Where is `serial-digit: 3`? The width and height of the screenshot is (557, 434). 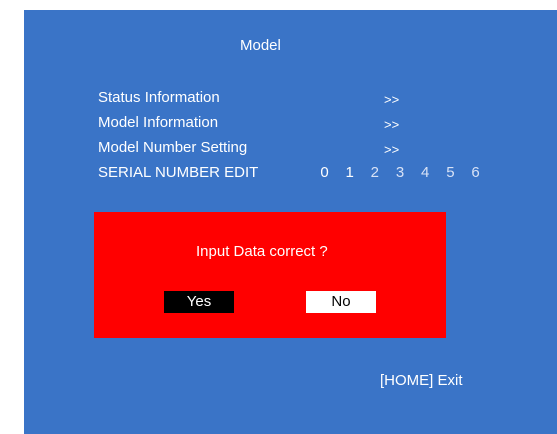 serial-digit: 3 is located at coordinates (400, 172).